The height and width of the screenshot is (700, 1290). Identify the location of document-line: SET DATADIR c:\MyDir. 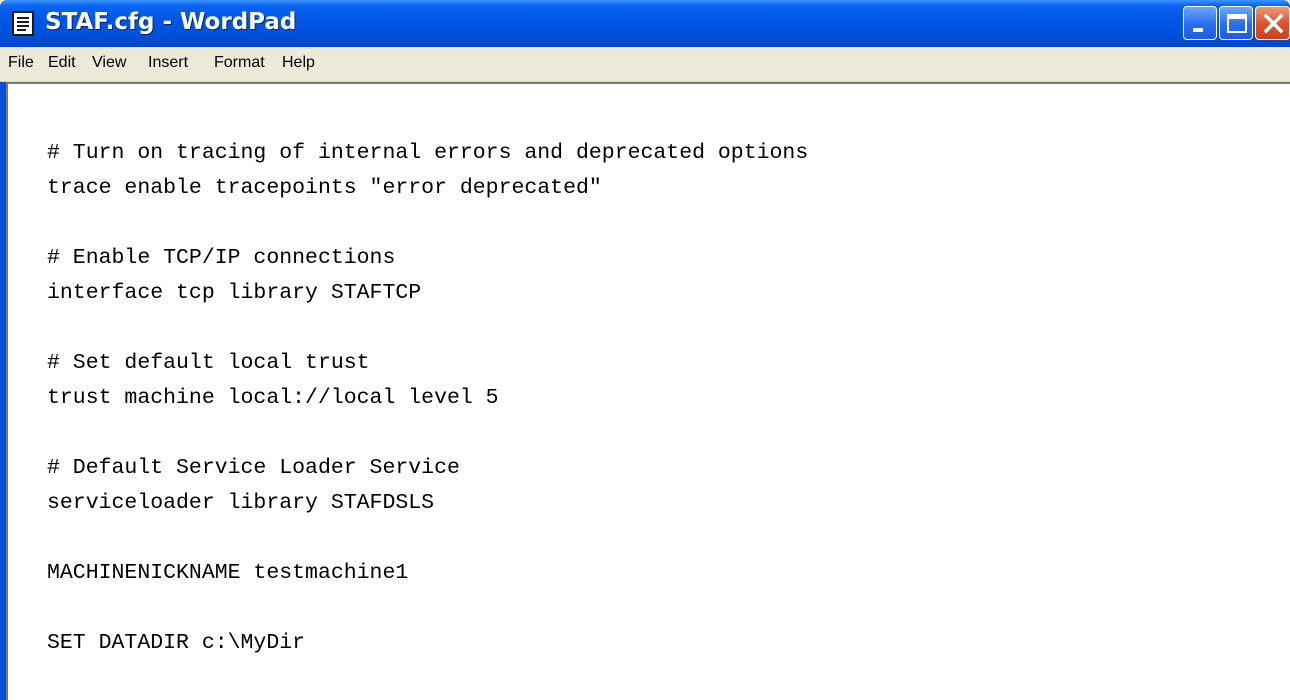
(176, 643).